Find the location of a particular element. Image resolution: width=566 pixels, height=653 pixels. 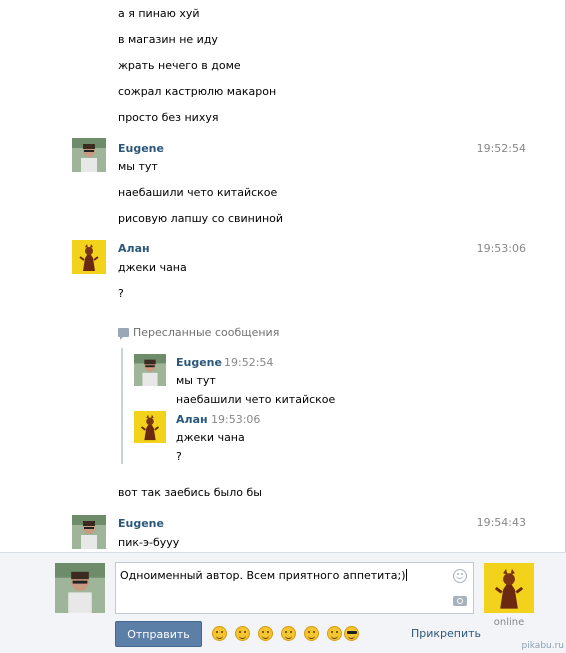

fwd-message-line: наебашили чето китайское is located at coordinates (256, 399).